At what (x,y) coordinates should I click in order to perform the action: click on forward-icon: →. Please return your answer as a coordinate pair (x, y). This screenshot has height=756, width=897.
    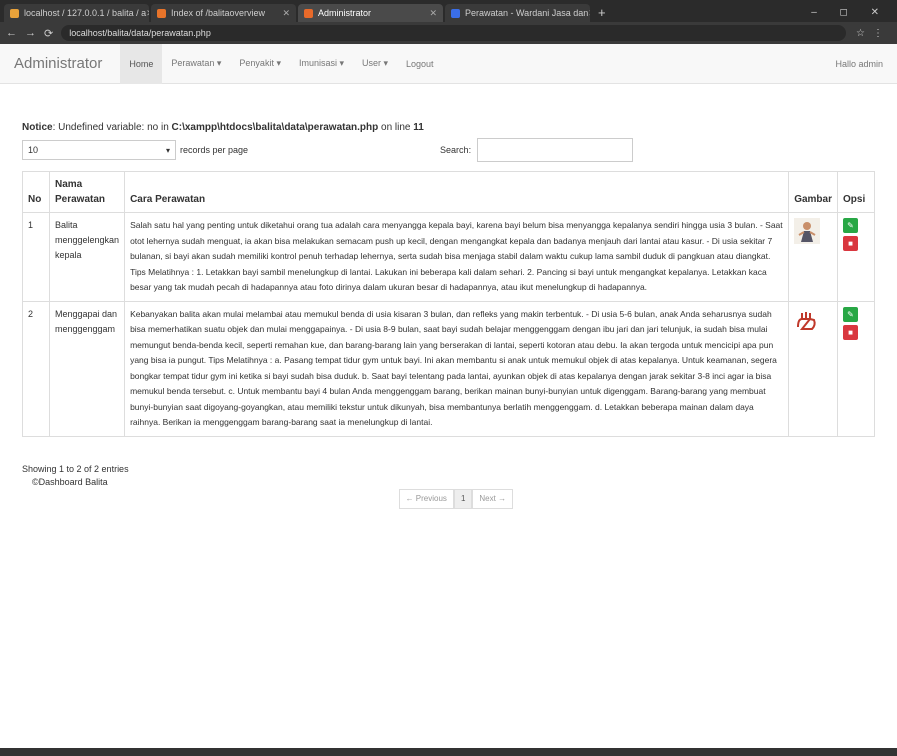
    Looking at the image, I should click on (30, 33).